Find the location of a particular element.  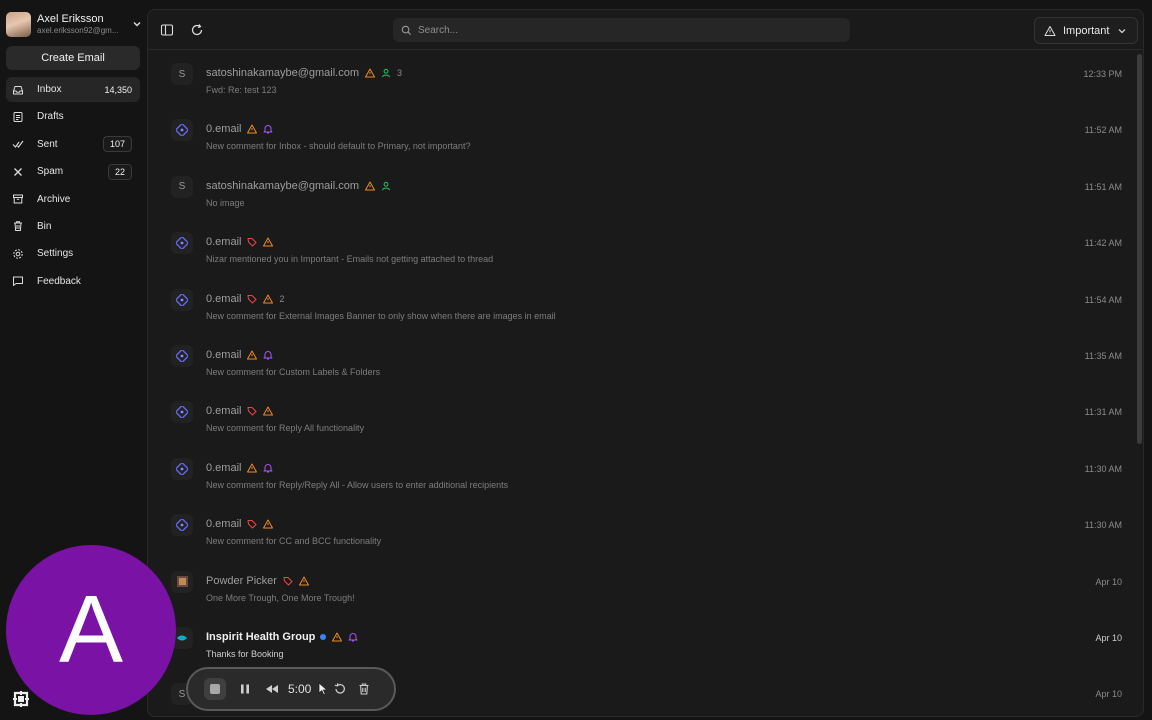

sidebar-item-sent: Sent 107 is located at coordinates (73, 144).